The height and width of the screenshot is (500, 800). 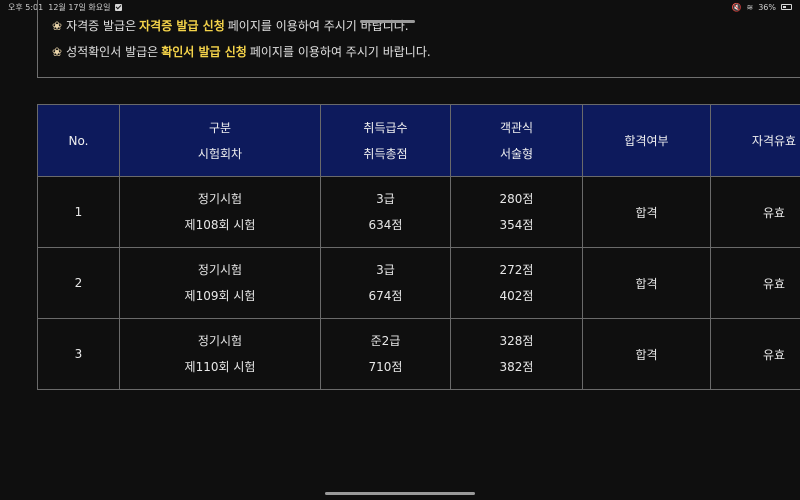 I want to click on table-row: 3 정기시험 제110회 시험 준2급 710점 328점 382점 합격 유효, so click(x=418, y=354).